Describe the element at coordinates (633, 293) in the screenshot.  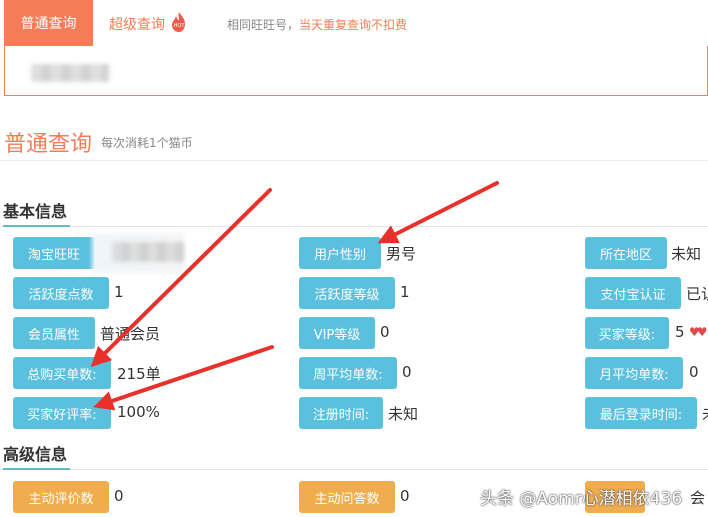
I see `label-alipay-verified: 支付宝认证` at that location.